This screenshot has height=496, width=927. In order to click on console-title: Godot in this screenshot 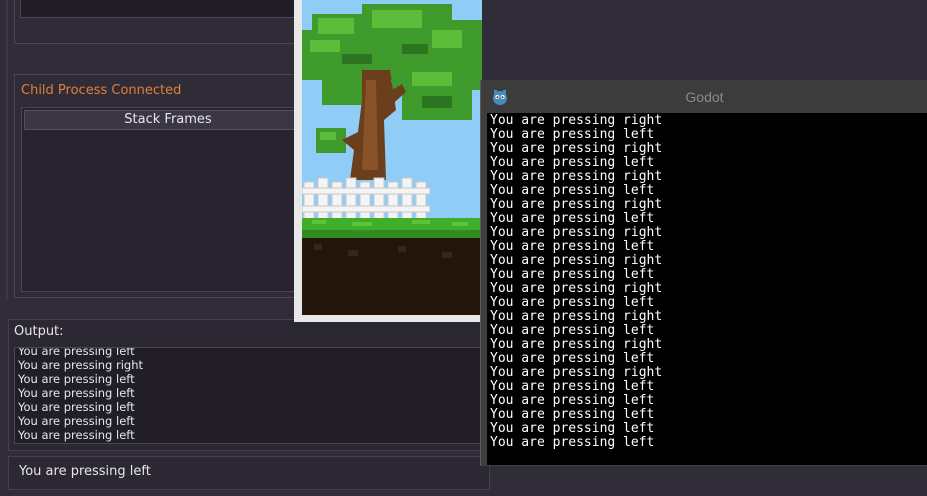, I will do `click(704, 97)`.